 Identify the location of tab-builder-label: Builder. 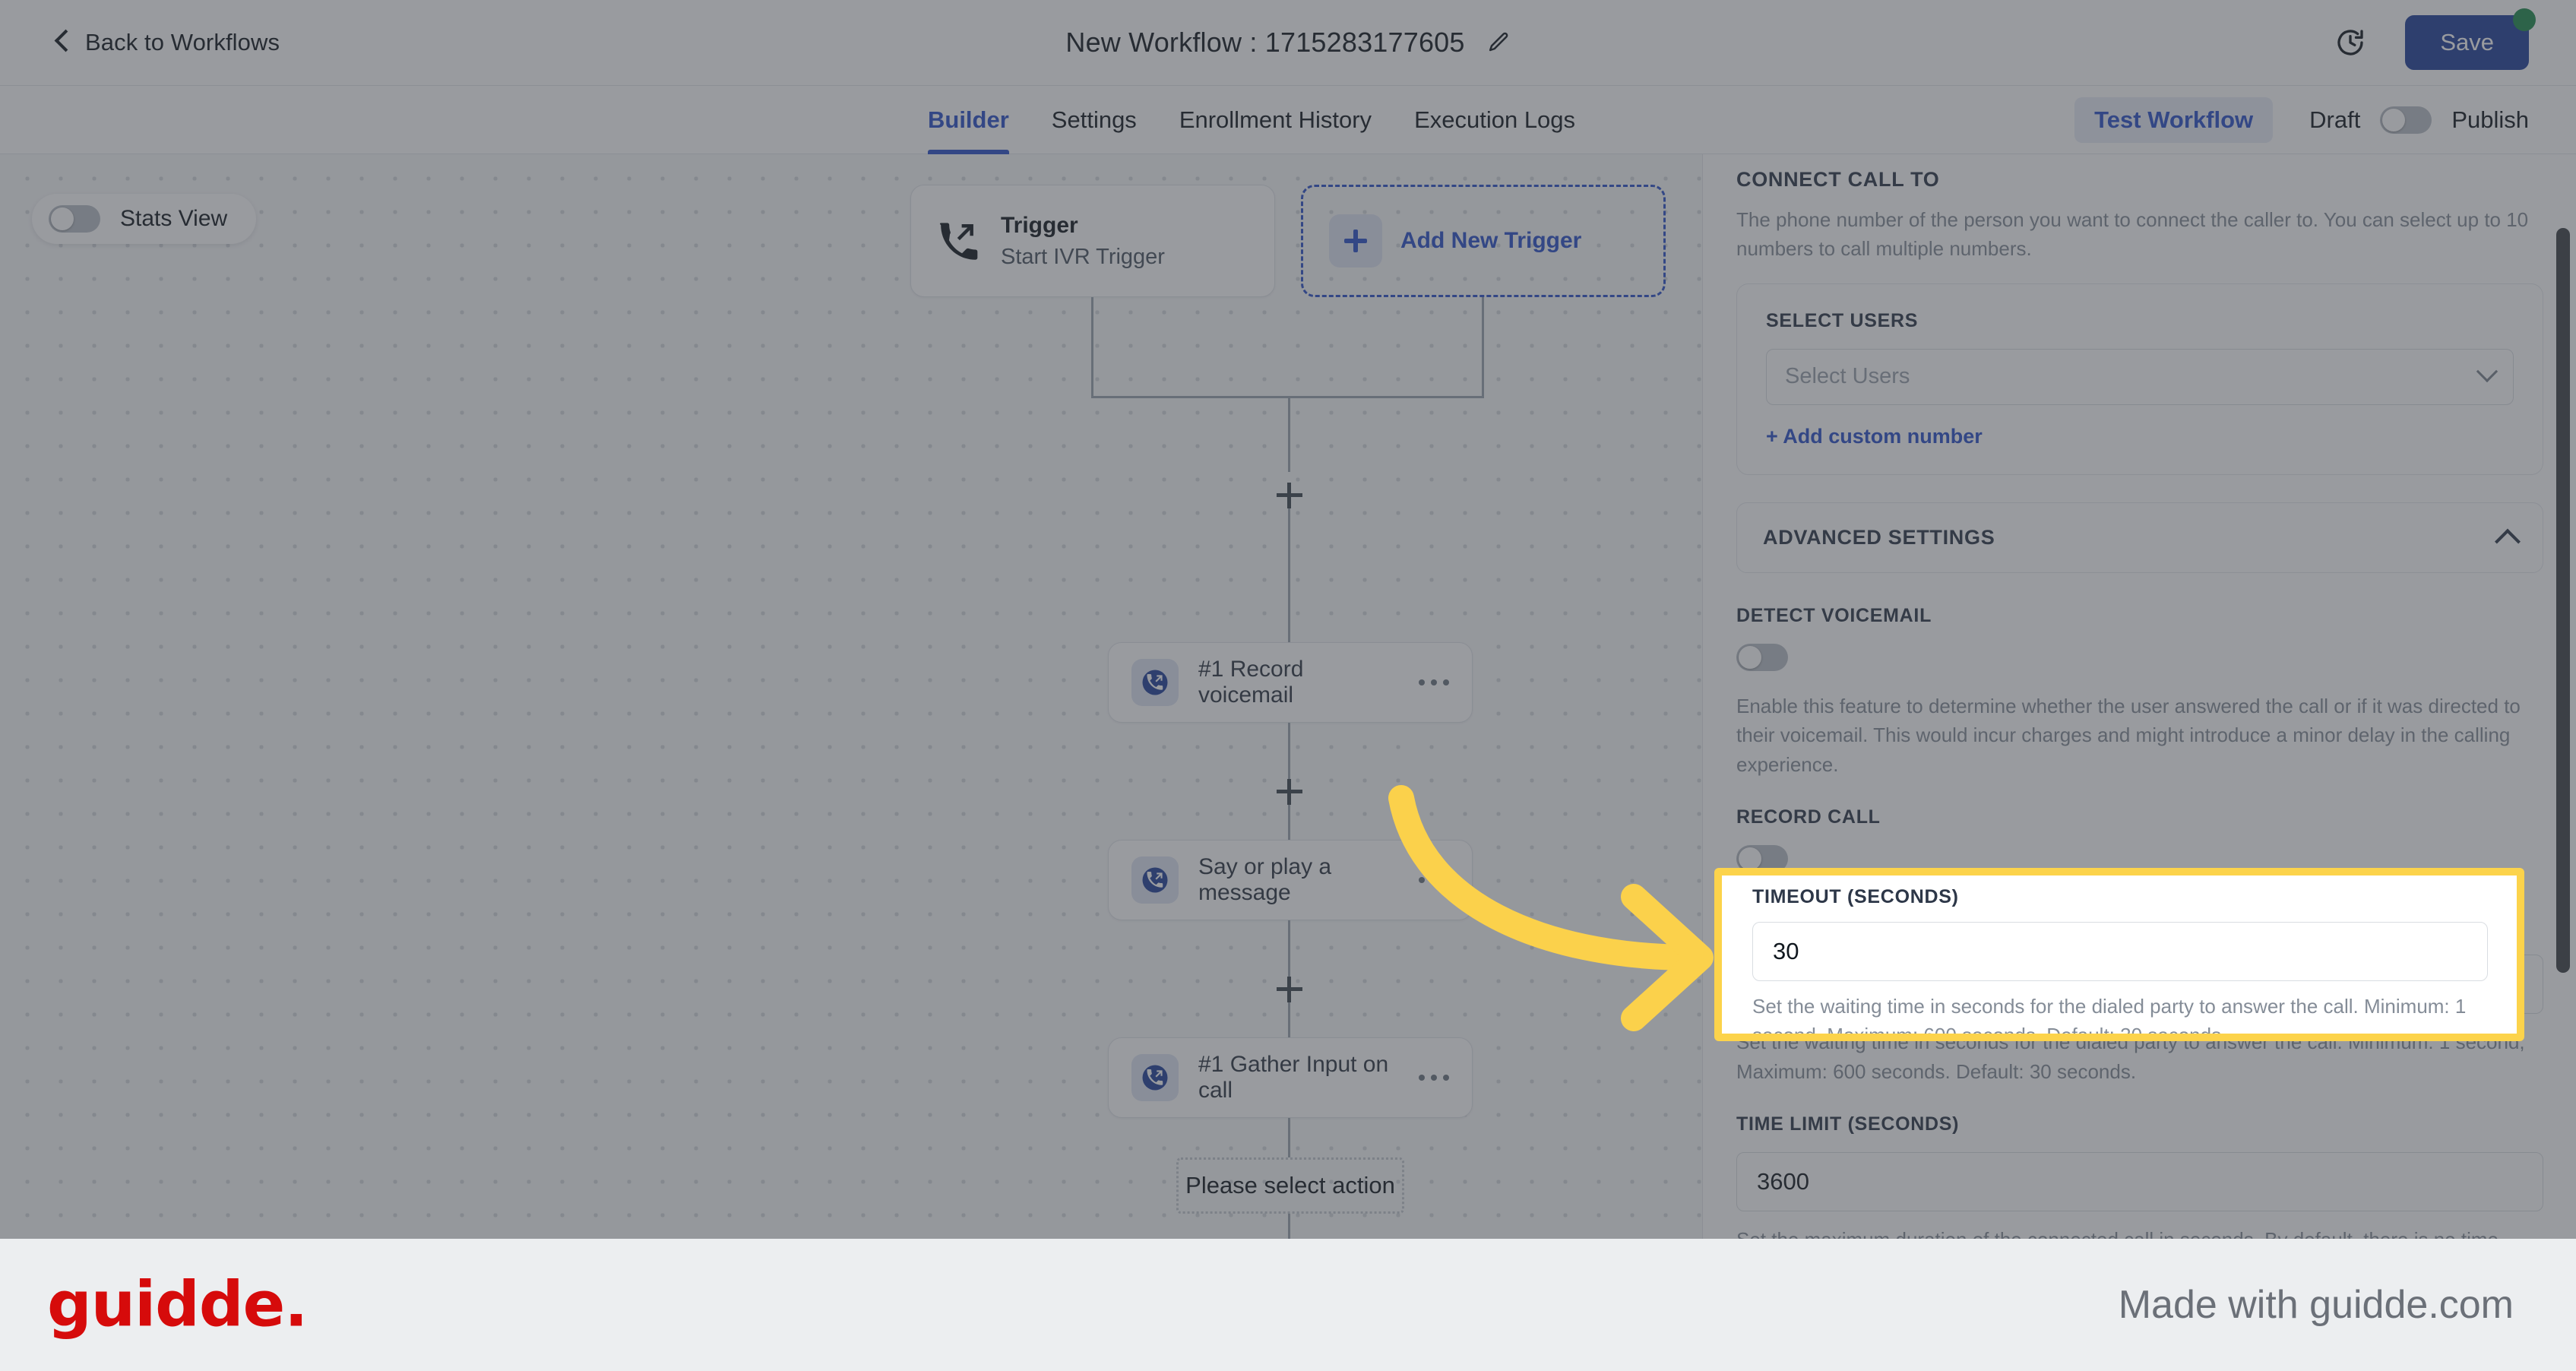
(969, 119).